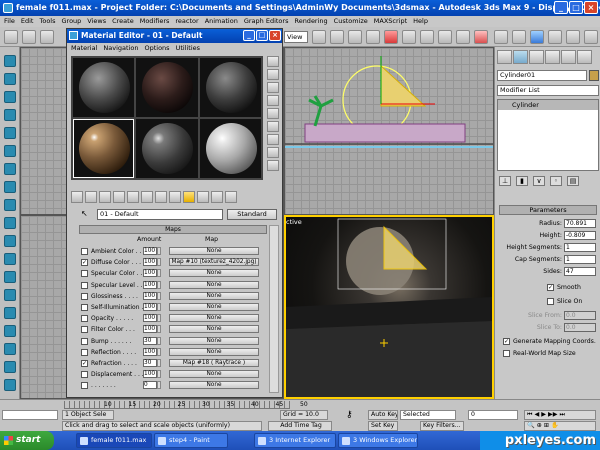 The width and height of the screenshot is (600, 450). I want to click on sample-uv-tiling-icon, so click(273, 100).